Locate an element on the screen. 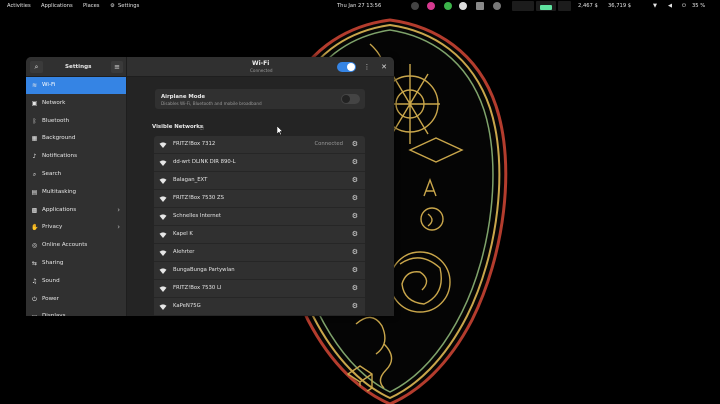  applications-icon: ▩ is located at coordinates (34, 210).